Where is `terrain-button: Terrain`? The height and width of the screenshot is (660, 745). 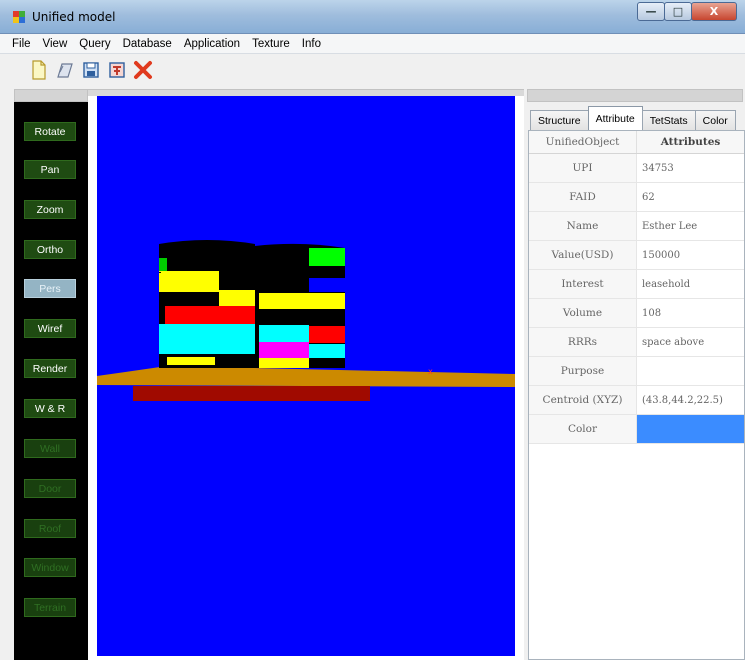
terrain-button: Terrain is located at coordinates (50, 607).